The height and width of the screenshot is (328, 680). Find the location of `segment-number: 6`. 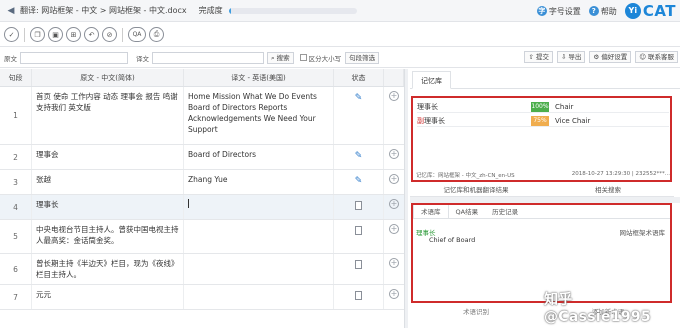

segment-number: 6 is located at coordinates (16, 269).